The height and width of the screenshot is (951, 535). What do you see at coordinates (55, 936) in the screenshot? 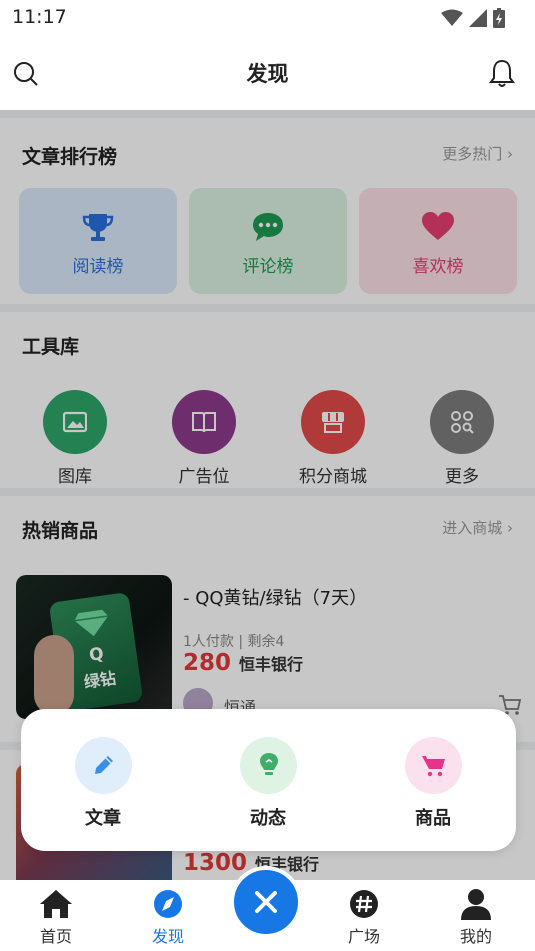
I see `tab-label: 首页` at bounding box center [55, 936].